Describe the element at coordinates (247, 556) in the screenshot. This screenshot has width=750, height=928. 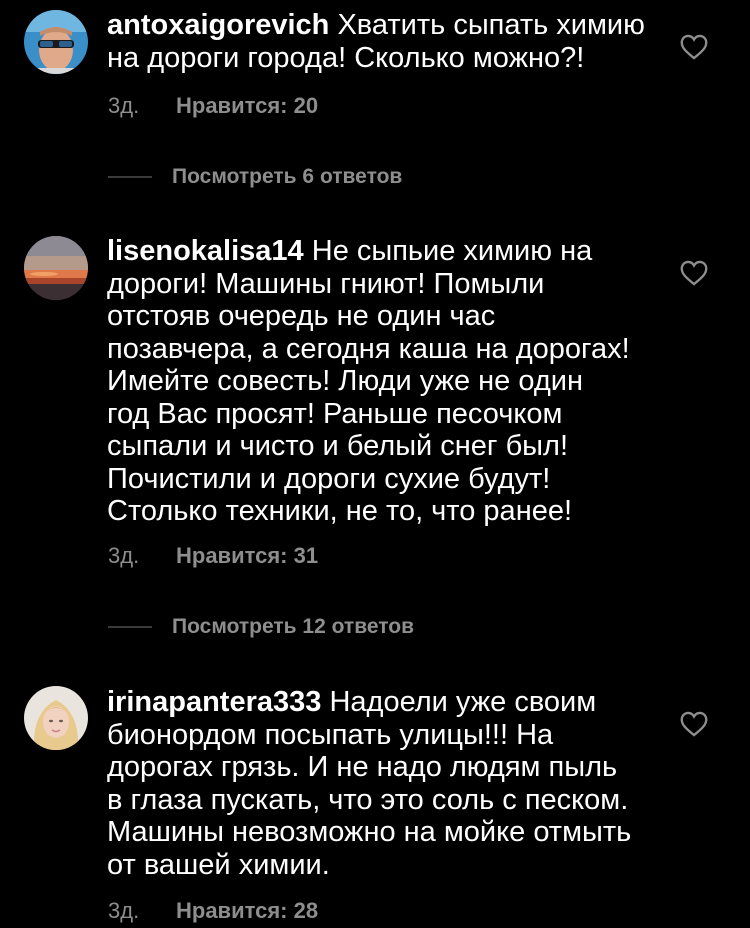
I see `likes-count: Нравится: 31` at that location.